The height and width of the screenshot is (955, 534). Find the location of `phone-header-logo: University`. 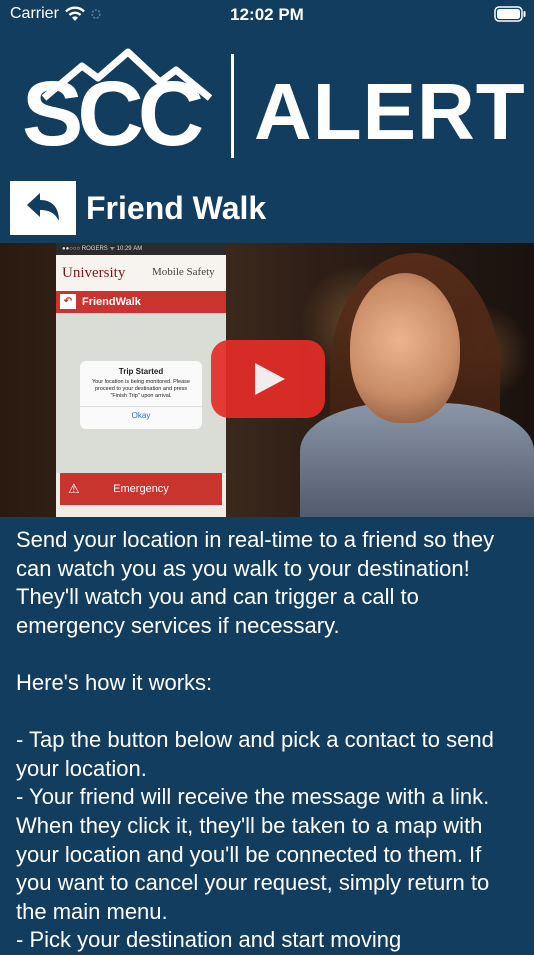

phone-header-logo: University is located at coordinates (94, 273).